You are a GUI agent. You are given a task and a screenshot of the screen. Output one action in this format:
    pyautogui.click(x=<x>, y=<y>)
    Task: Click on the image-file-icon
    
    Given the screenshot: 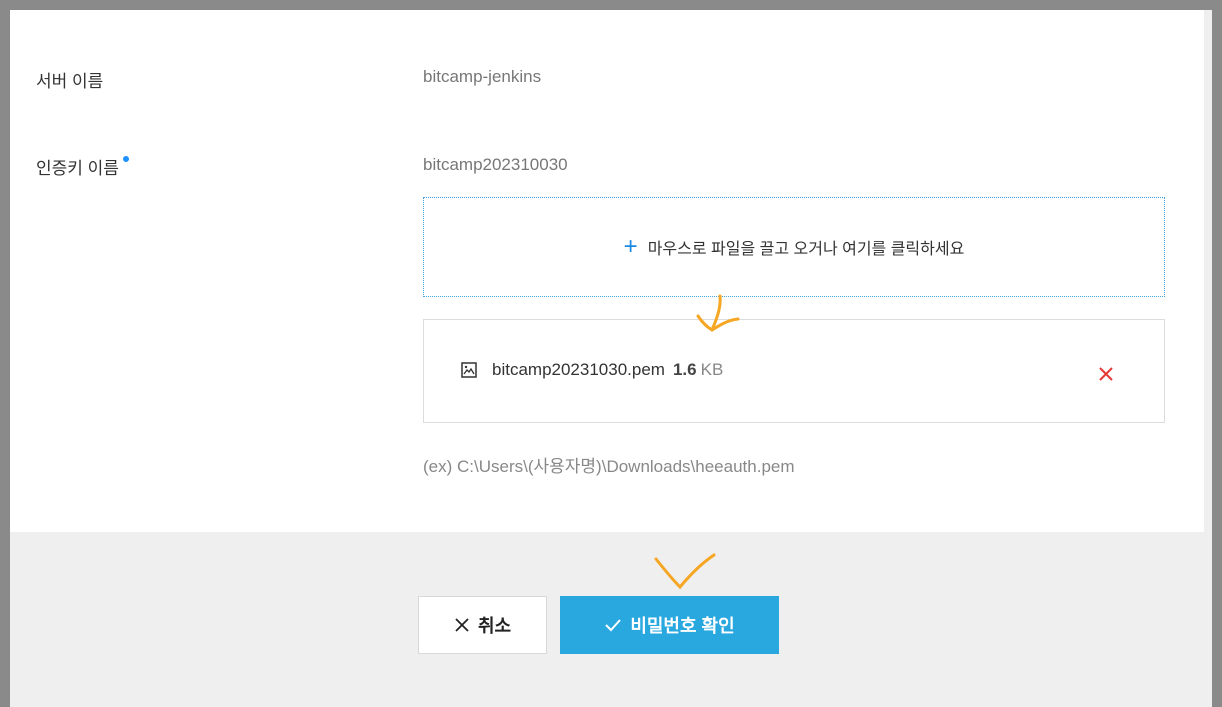 What is the action you would take?
    pyautogui.click(x=469, y=370)
    